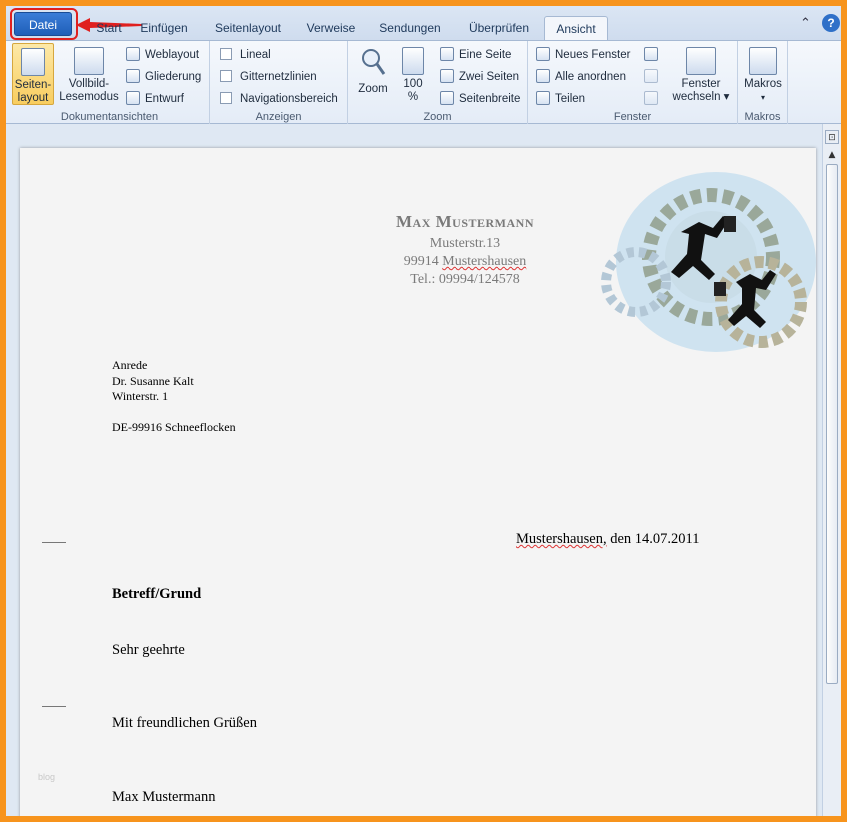 Image resolution: width=847 pixels, height=822 pixels. I want to click on sender-phone: Tel.: 09994/124578, so click(465, 279).